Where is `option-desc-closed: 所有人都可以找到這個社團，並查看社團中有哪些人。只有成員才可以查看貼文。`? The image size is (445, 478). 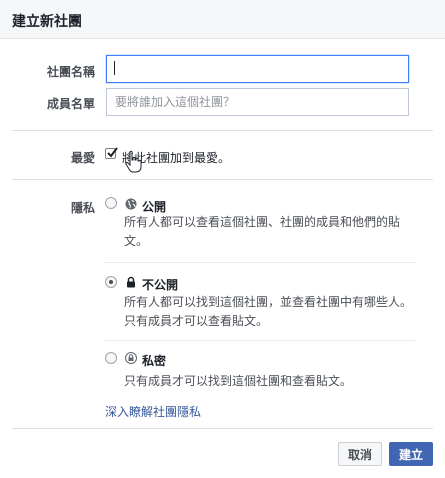 option-desc-closed: 所有人都可以找到這個社團，並查看社團中有哪些人。只有成員才可以查看貼文。 is located at coordinates (268, 311).